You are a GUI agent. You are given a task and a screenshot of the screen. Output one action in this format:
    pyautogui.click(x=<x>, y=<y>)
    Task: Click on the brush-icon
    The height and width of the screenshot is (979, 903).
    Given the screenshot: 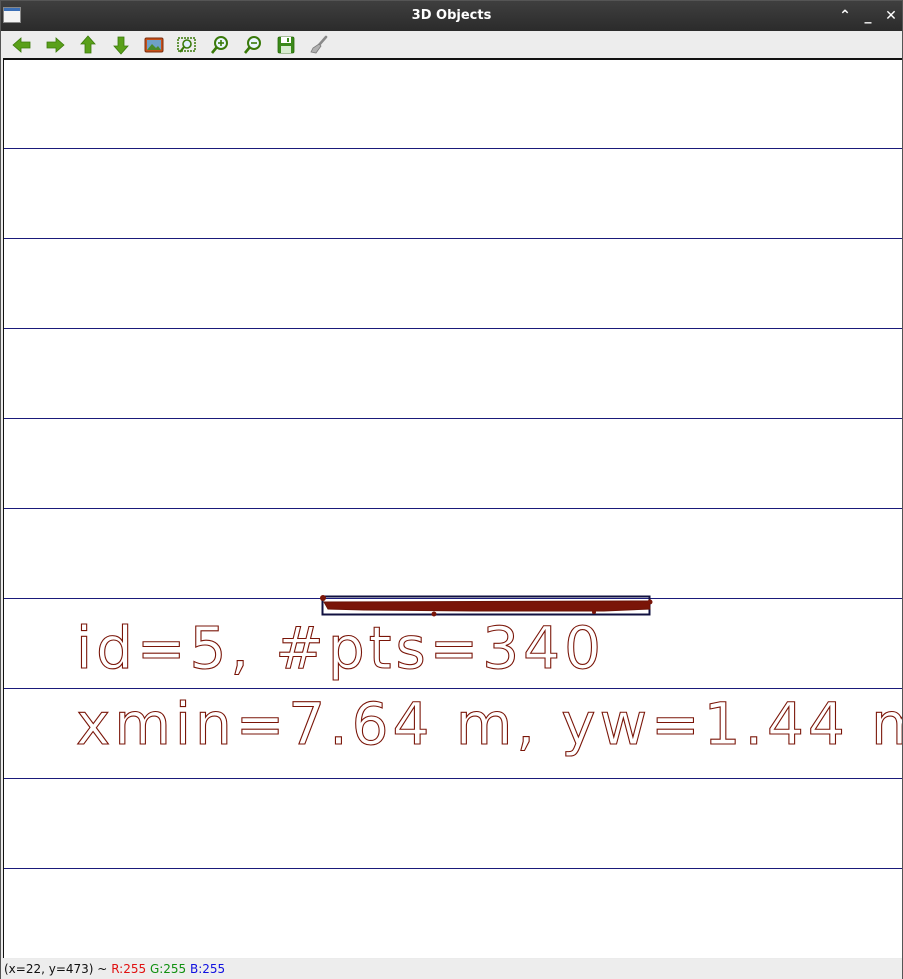 What is the action you would take?
    pyautogui.click(x=319, y=44)
    